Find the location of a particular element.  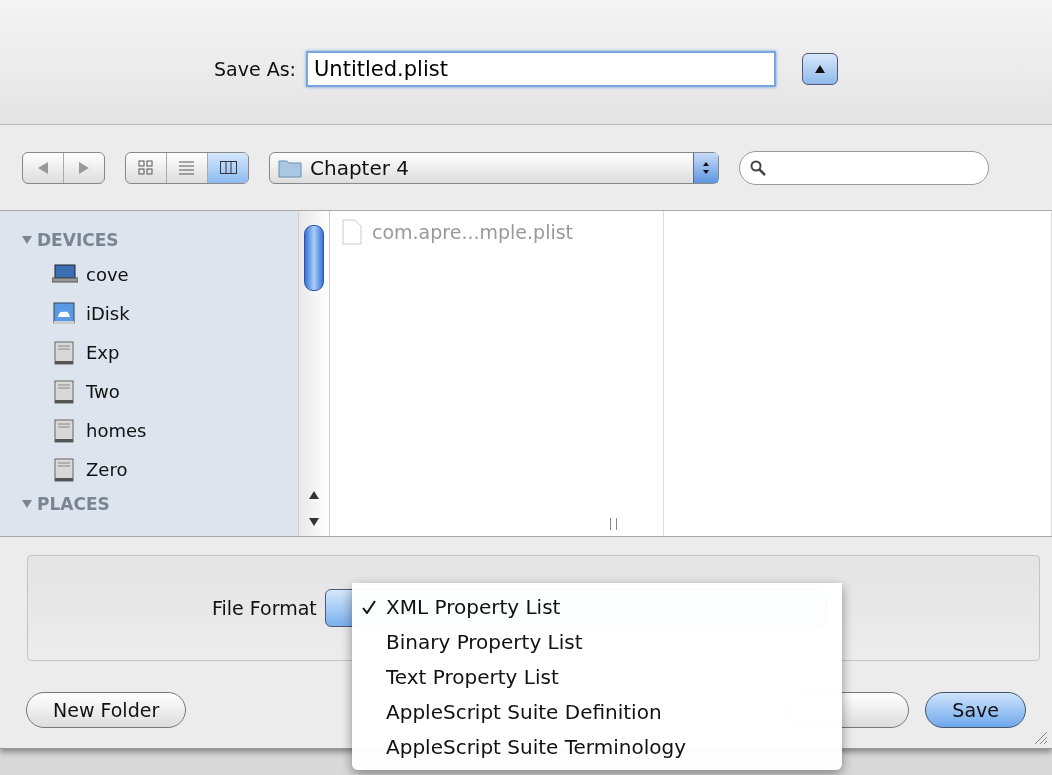

document-icon is located at coordinates (352, 232).